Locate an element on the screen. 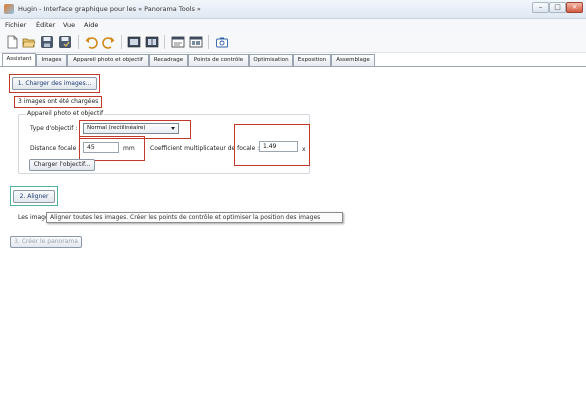 The width and height of the screenshot is (586, 414). tab-stitcher: Assemblage is located at coordinates (353, 60).